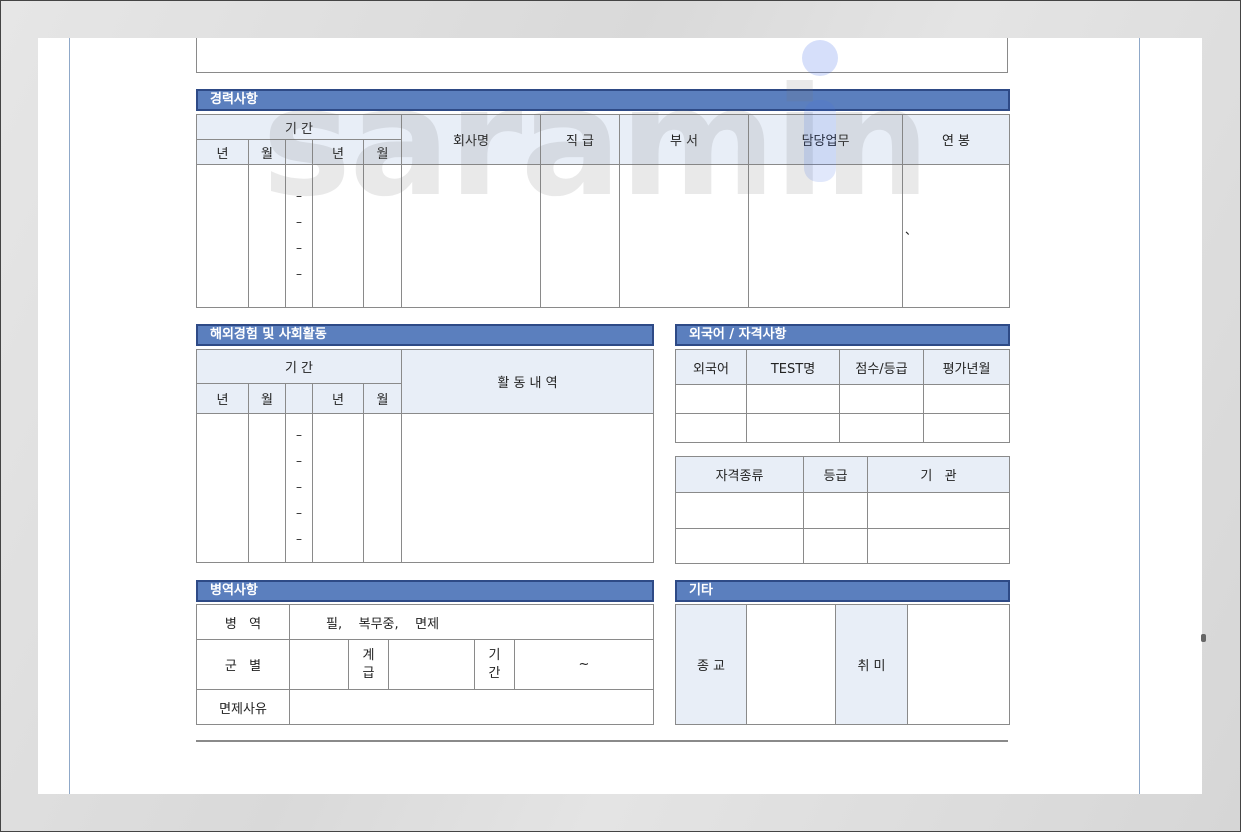 This screenshot has width=1241, height=832. What do you see at coordinates (684, 139) in the screenshot?
I see `career-dept-header: 부 서` at bounding box center [684, 139].